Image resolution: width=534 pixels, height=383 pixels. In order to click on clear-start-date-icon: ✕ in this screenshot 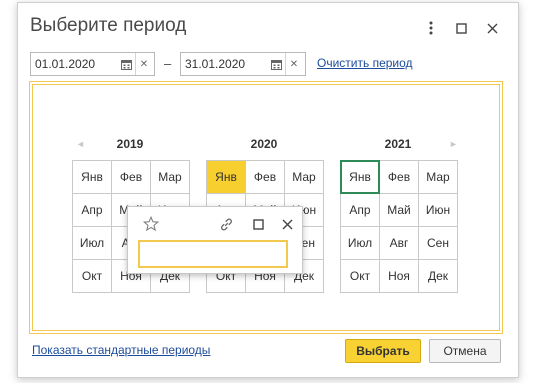, I will do `click(143, 64)`.